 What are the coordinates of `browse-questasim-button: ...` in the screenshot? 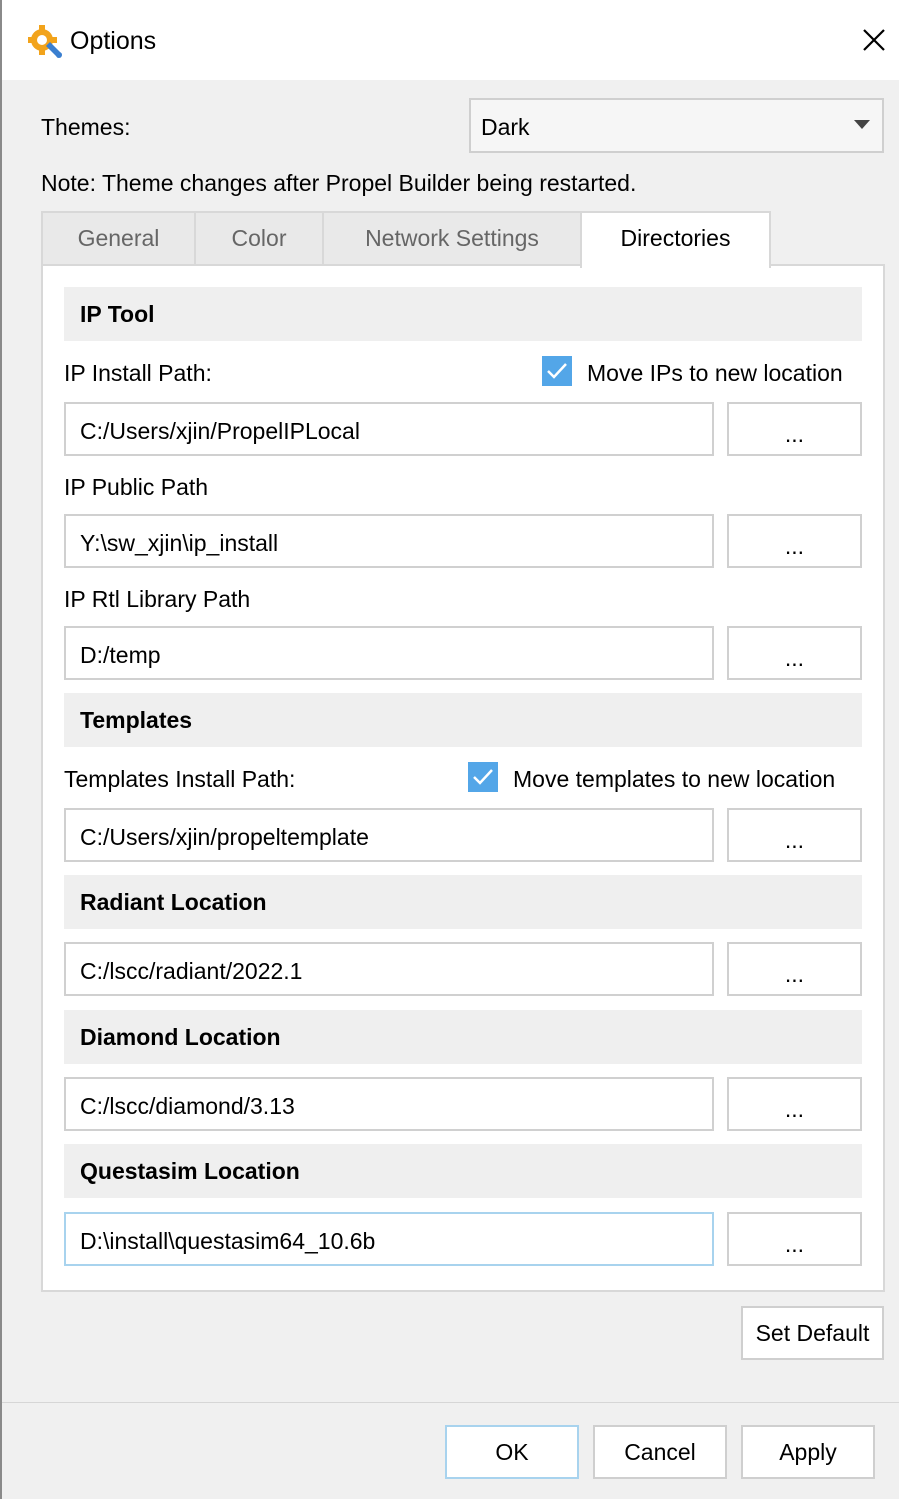 It's located at (794, 1239).